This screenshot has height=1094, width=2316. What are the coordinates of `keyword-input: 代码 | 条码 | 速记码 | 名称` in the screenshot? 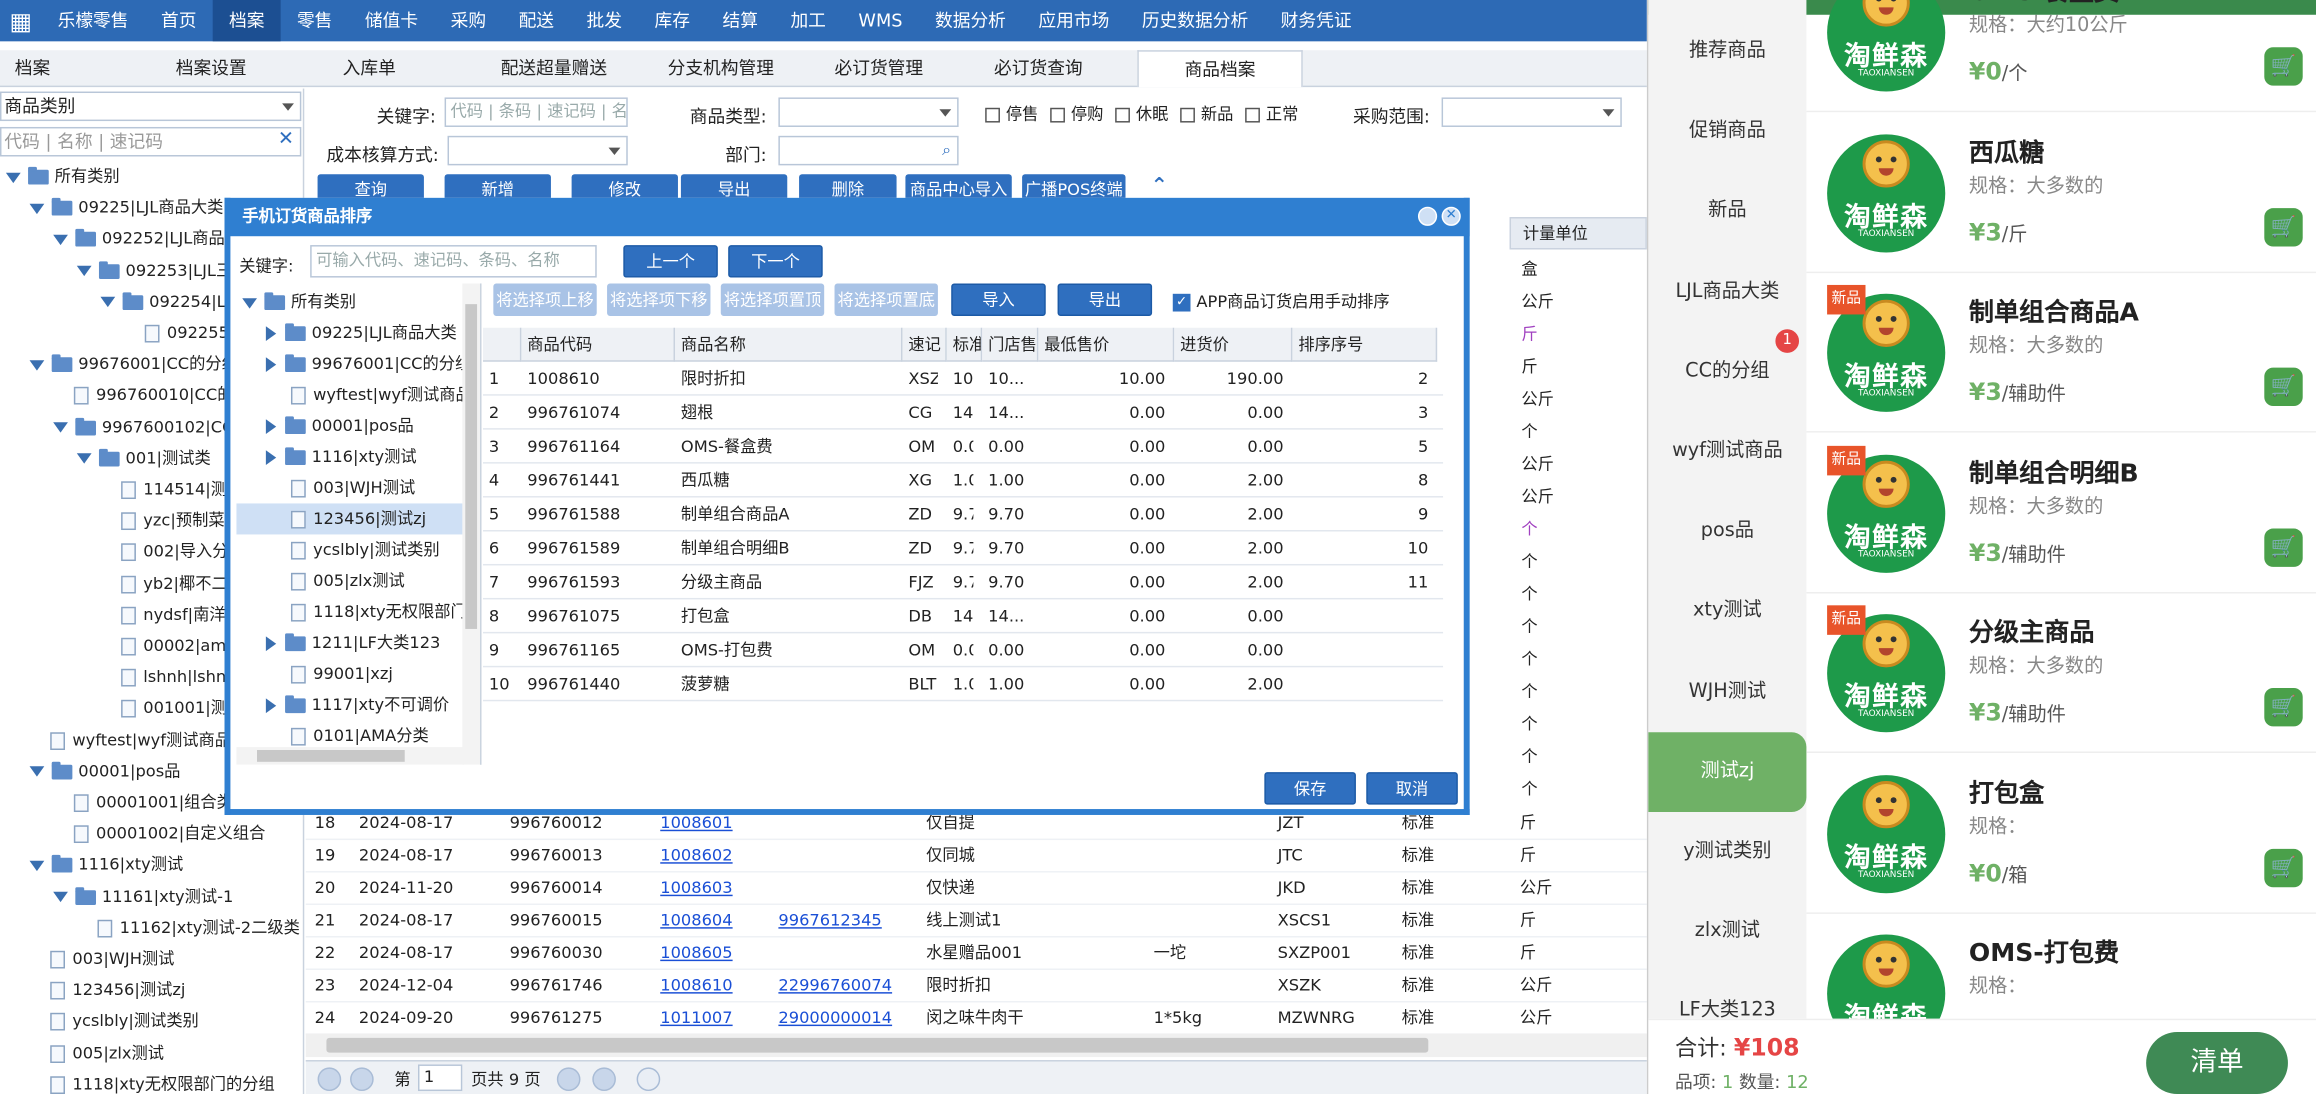 It's located at (536, 112).